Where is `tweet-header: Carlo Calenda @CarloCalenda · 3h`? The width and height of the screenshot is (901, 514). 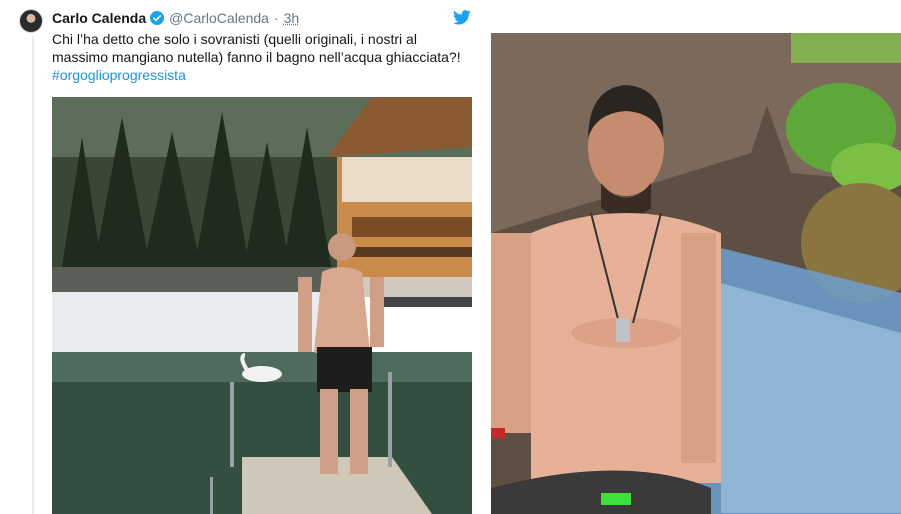 tweet-header: Carlo Calenda @CarloCalenda · 3h is located at coordinates (175, 18).